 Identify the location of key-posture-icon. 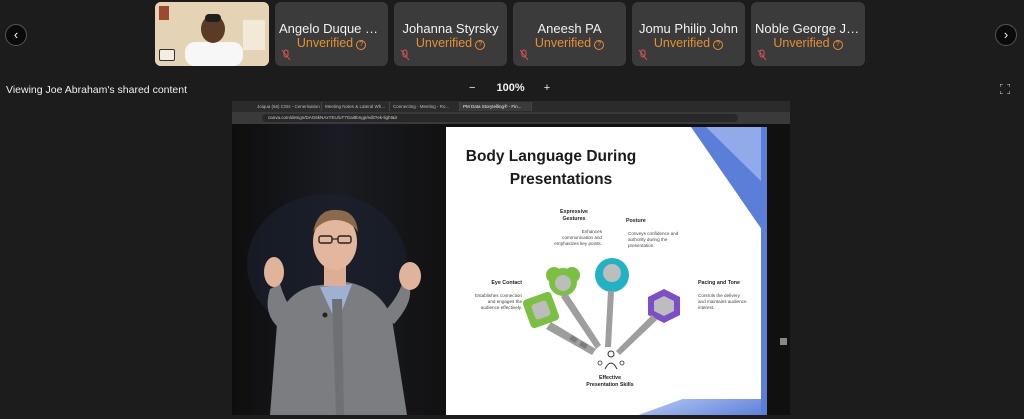
(612, 302).